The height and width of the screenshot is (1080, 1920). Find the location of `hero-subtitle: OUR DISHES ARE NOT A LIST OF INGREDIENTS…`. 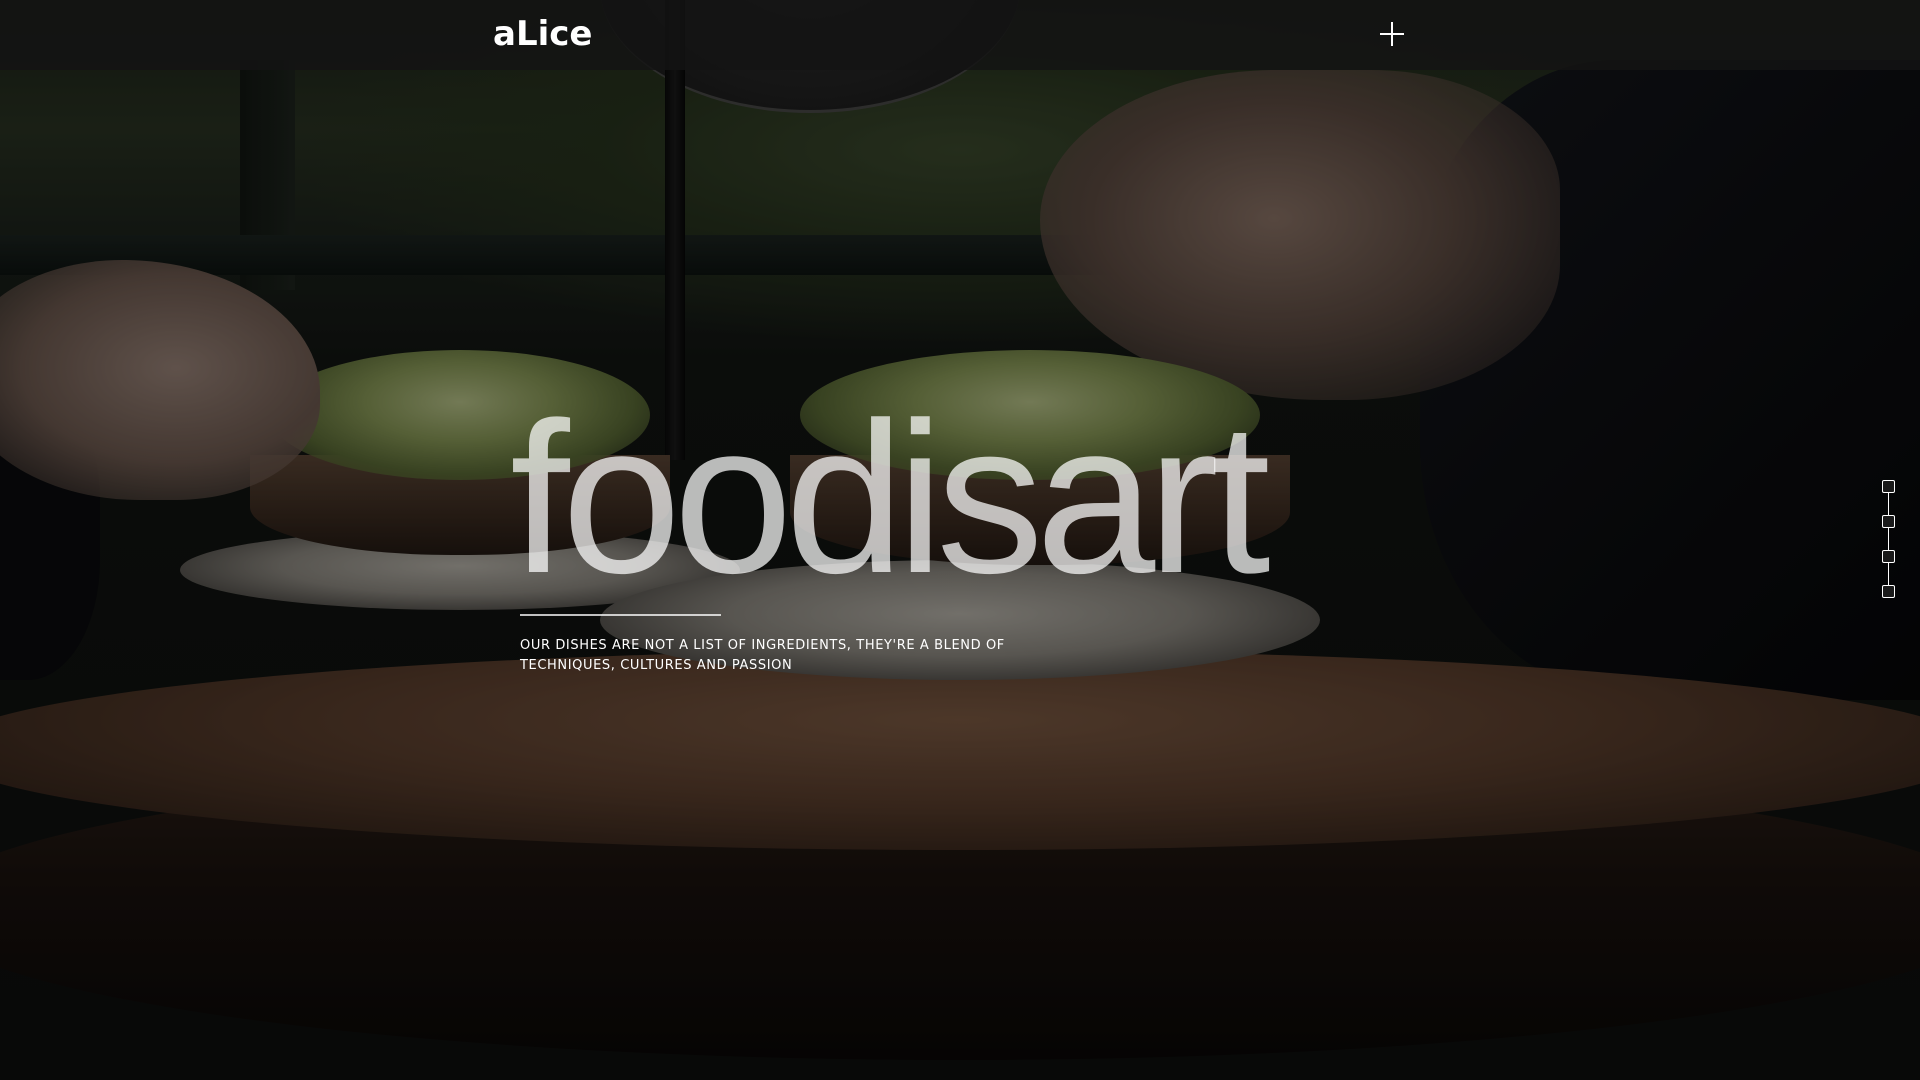

hero-subtitle: OUR DISHES ARE NOT A LIST OF INGREDIENTS… is located at coordinates (780, 656).